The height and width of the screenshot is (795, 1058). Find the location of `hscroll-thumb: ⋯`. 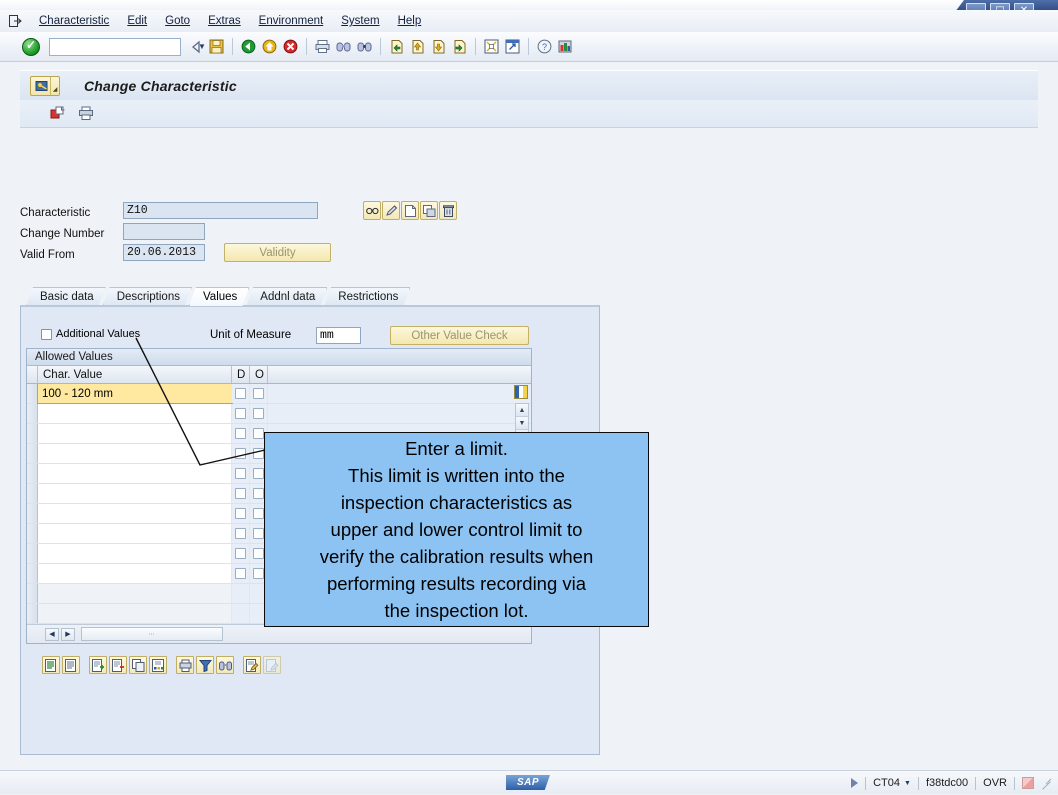

hscroll-thumb: ⋯ is located at coordinates (152, 634).